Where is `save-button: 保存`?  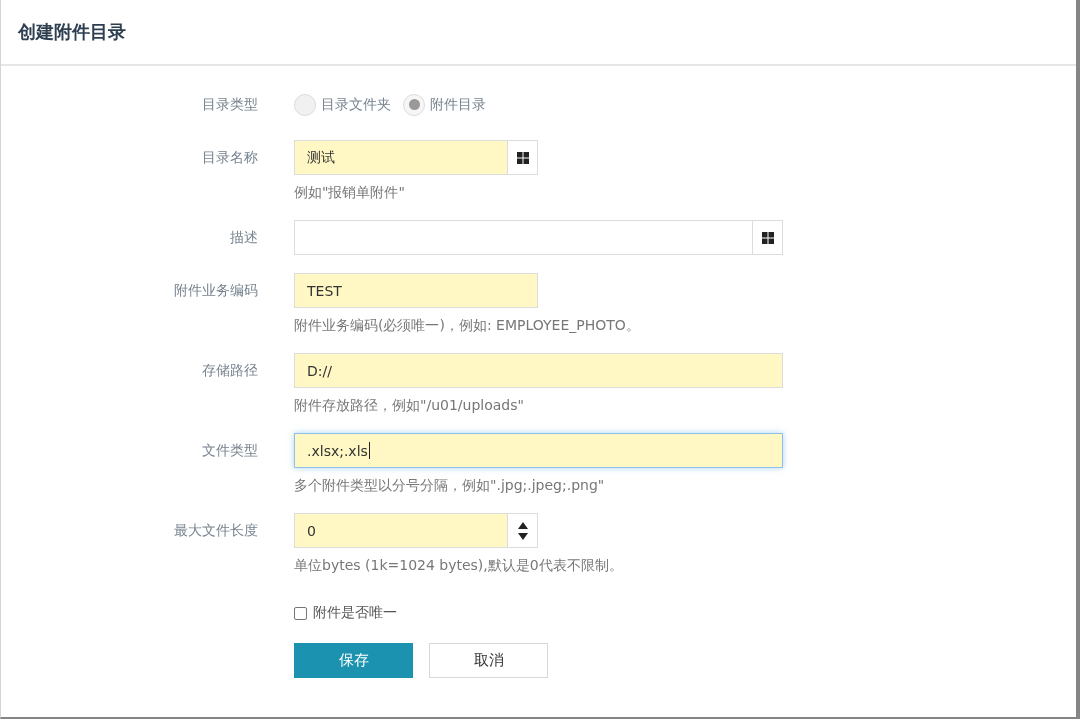
save-button: 保存 is located at coordinates (353, 660).